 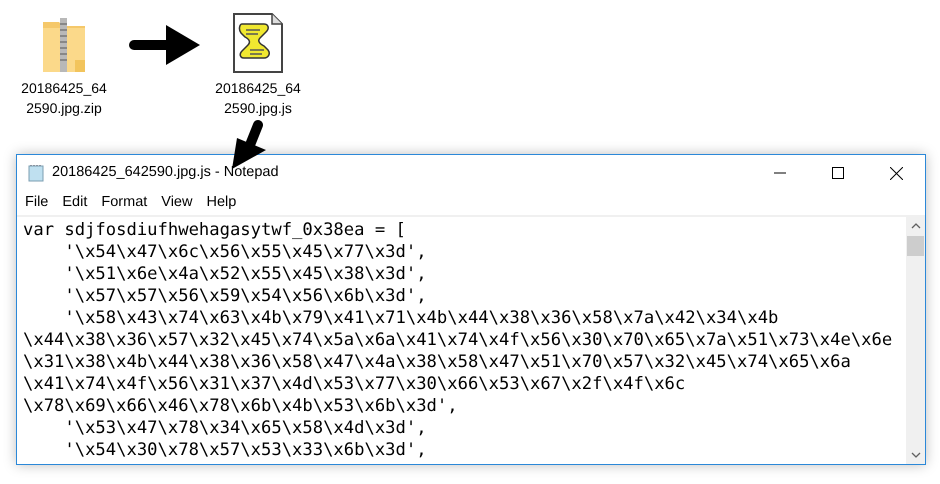 What do you see at coordinates (37, 203) in the screenshot?
I see `menu-item: File` at bounding box center [37, 203].